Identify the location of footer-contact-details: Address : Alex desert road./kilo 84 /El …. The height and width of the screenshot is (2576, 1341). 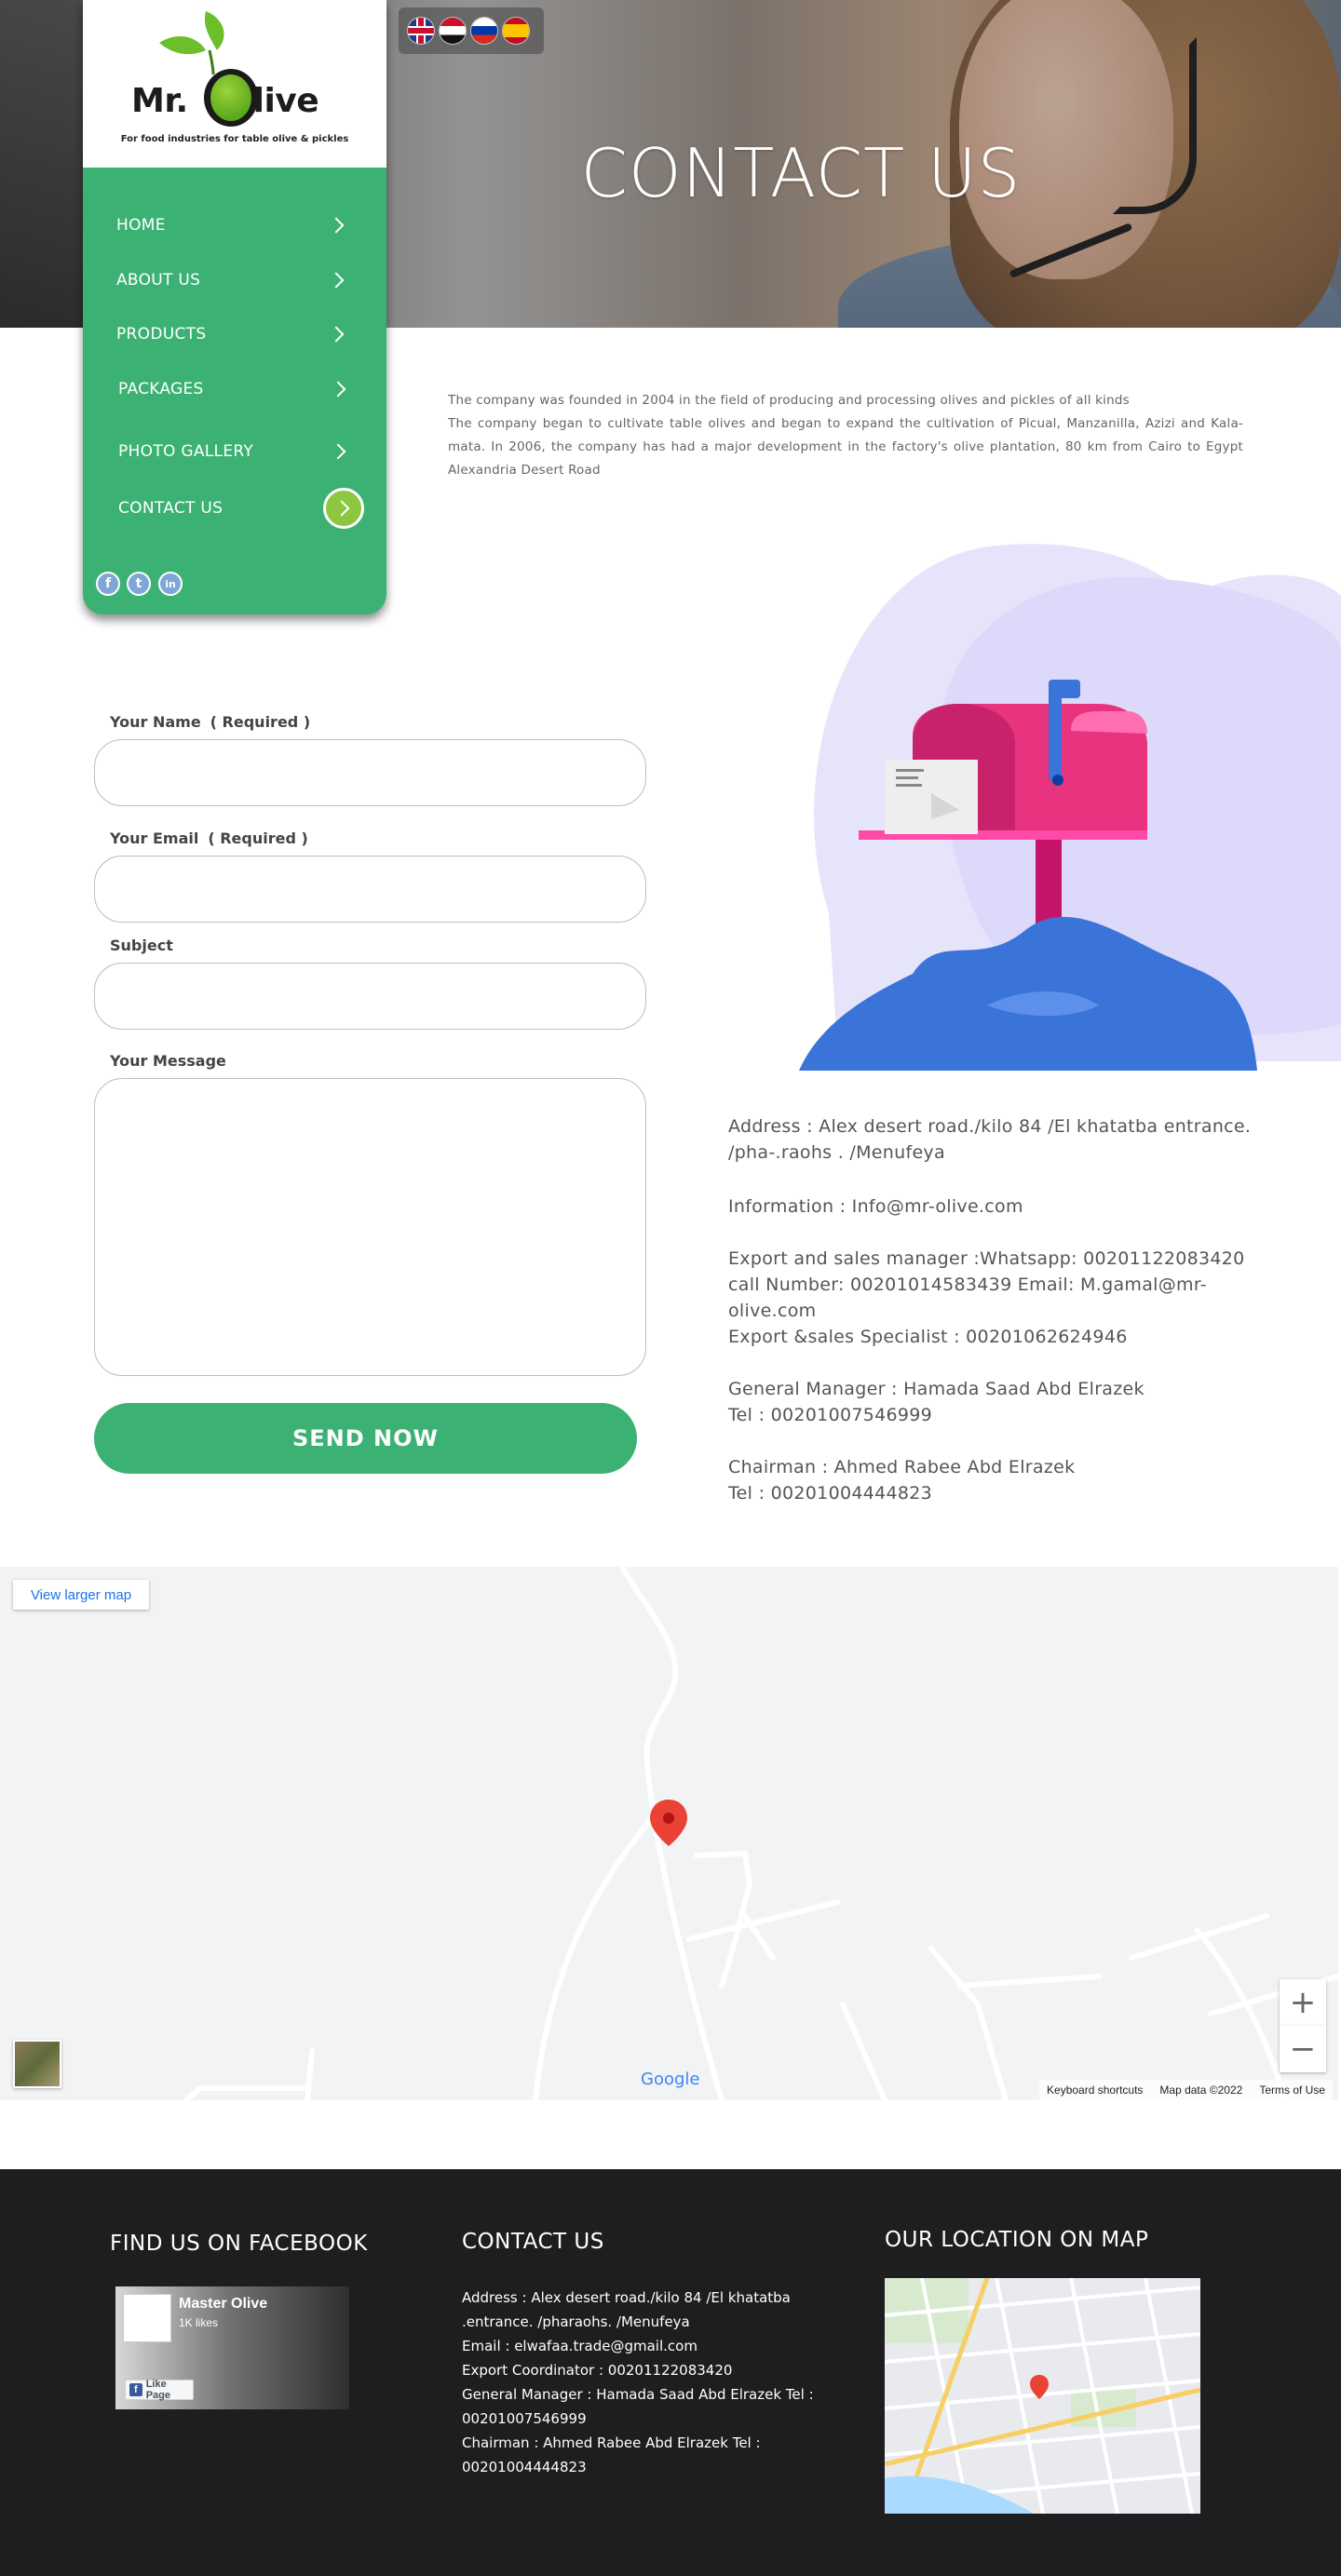
(648, 2382).